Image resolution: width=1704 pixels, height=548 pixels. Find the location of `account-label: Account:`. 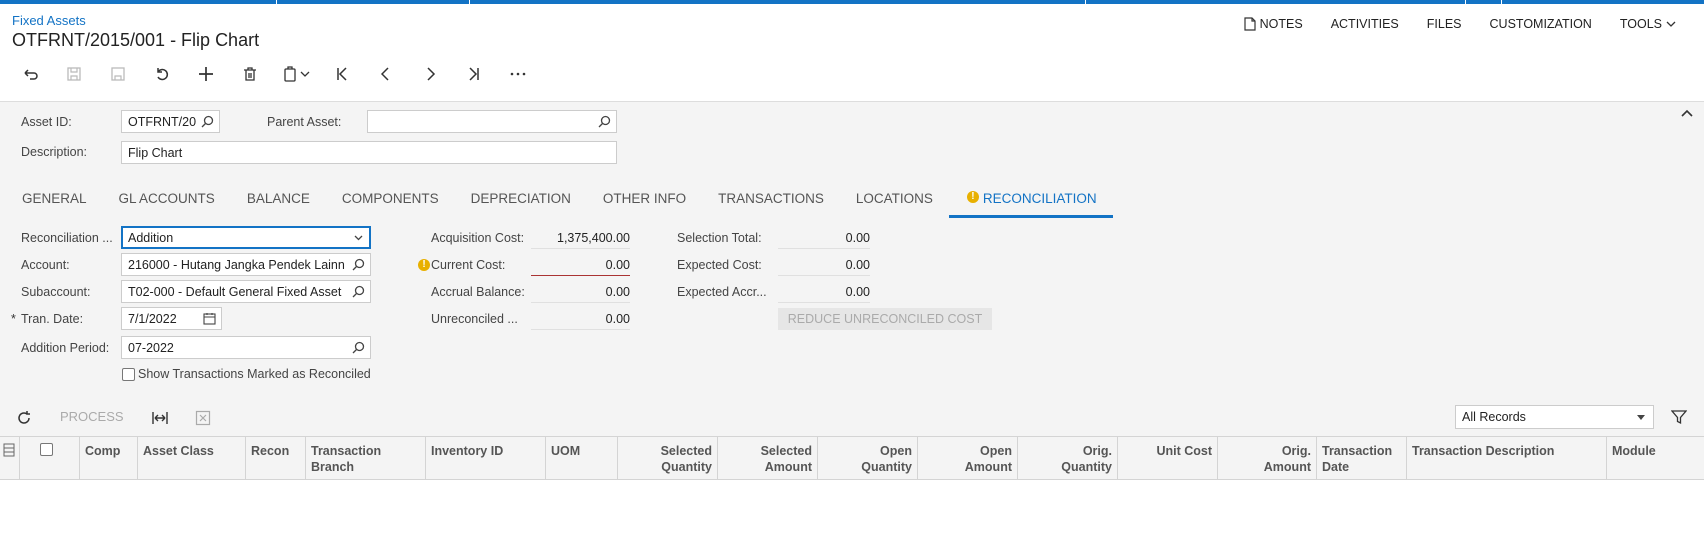

account-label: Account: is located at coordinates (45, 265).